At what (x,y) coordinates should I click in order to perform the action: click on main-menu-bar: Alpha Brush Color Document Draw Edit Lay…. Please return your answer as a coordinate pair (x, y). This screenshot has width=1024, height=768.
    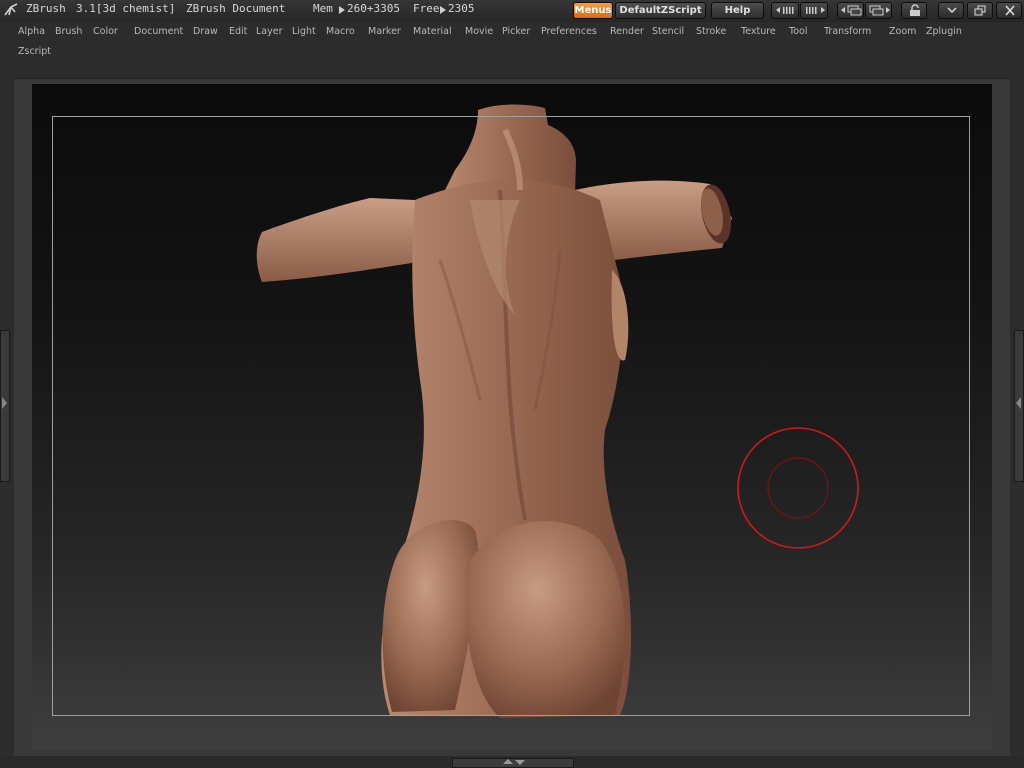
    Looking at the image, I should click on (512, 50).